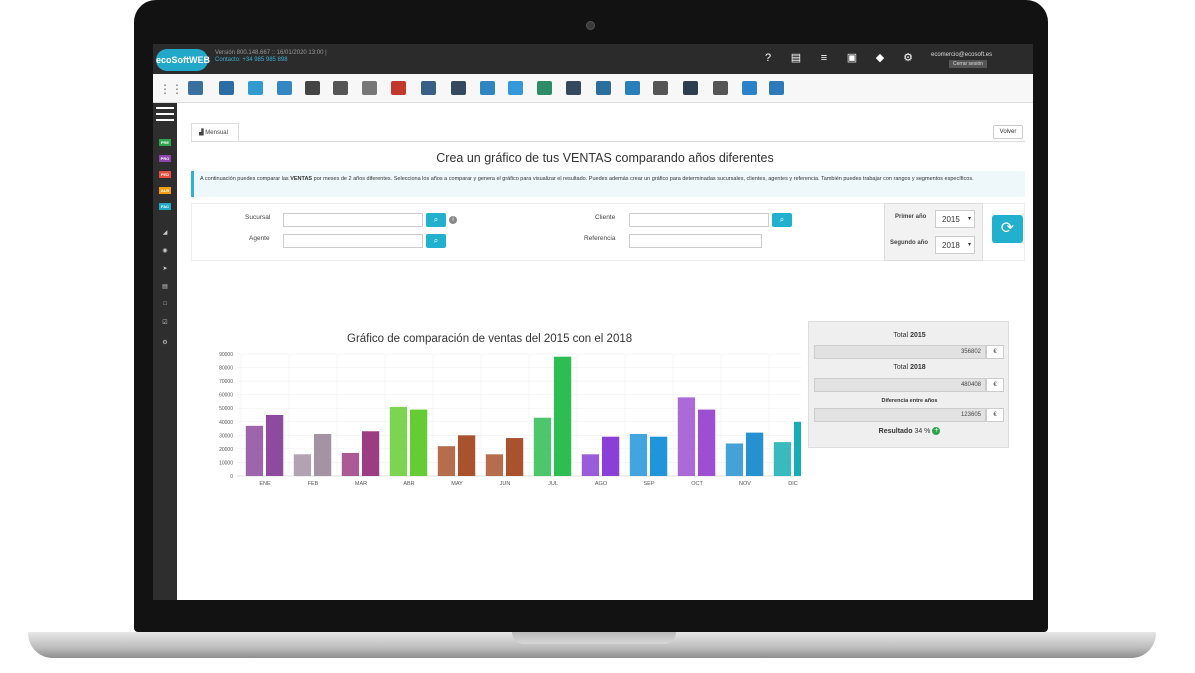  Describe the element at coordinates (749, 88) in the screenshot. I see `bar-chart-icon` at that location.